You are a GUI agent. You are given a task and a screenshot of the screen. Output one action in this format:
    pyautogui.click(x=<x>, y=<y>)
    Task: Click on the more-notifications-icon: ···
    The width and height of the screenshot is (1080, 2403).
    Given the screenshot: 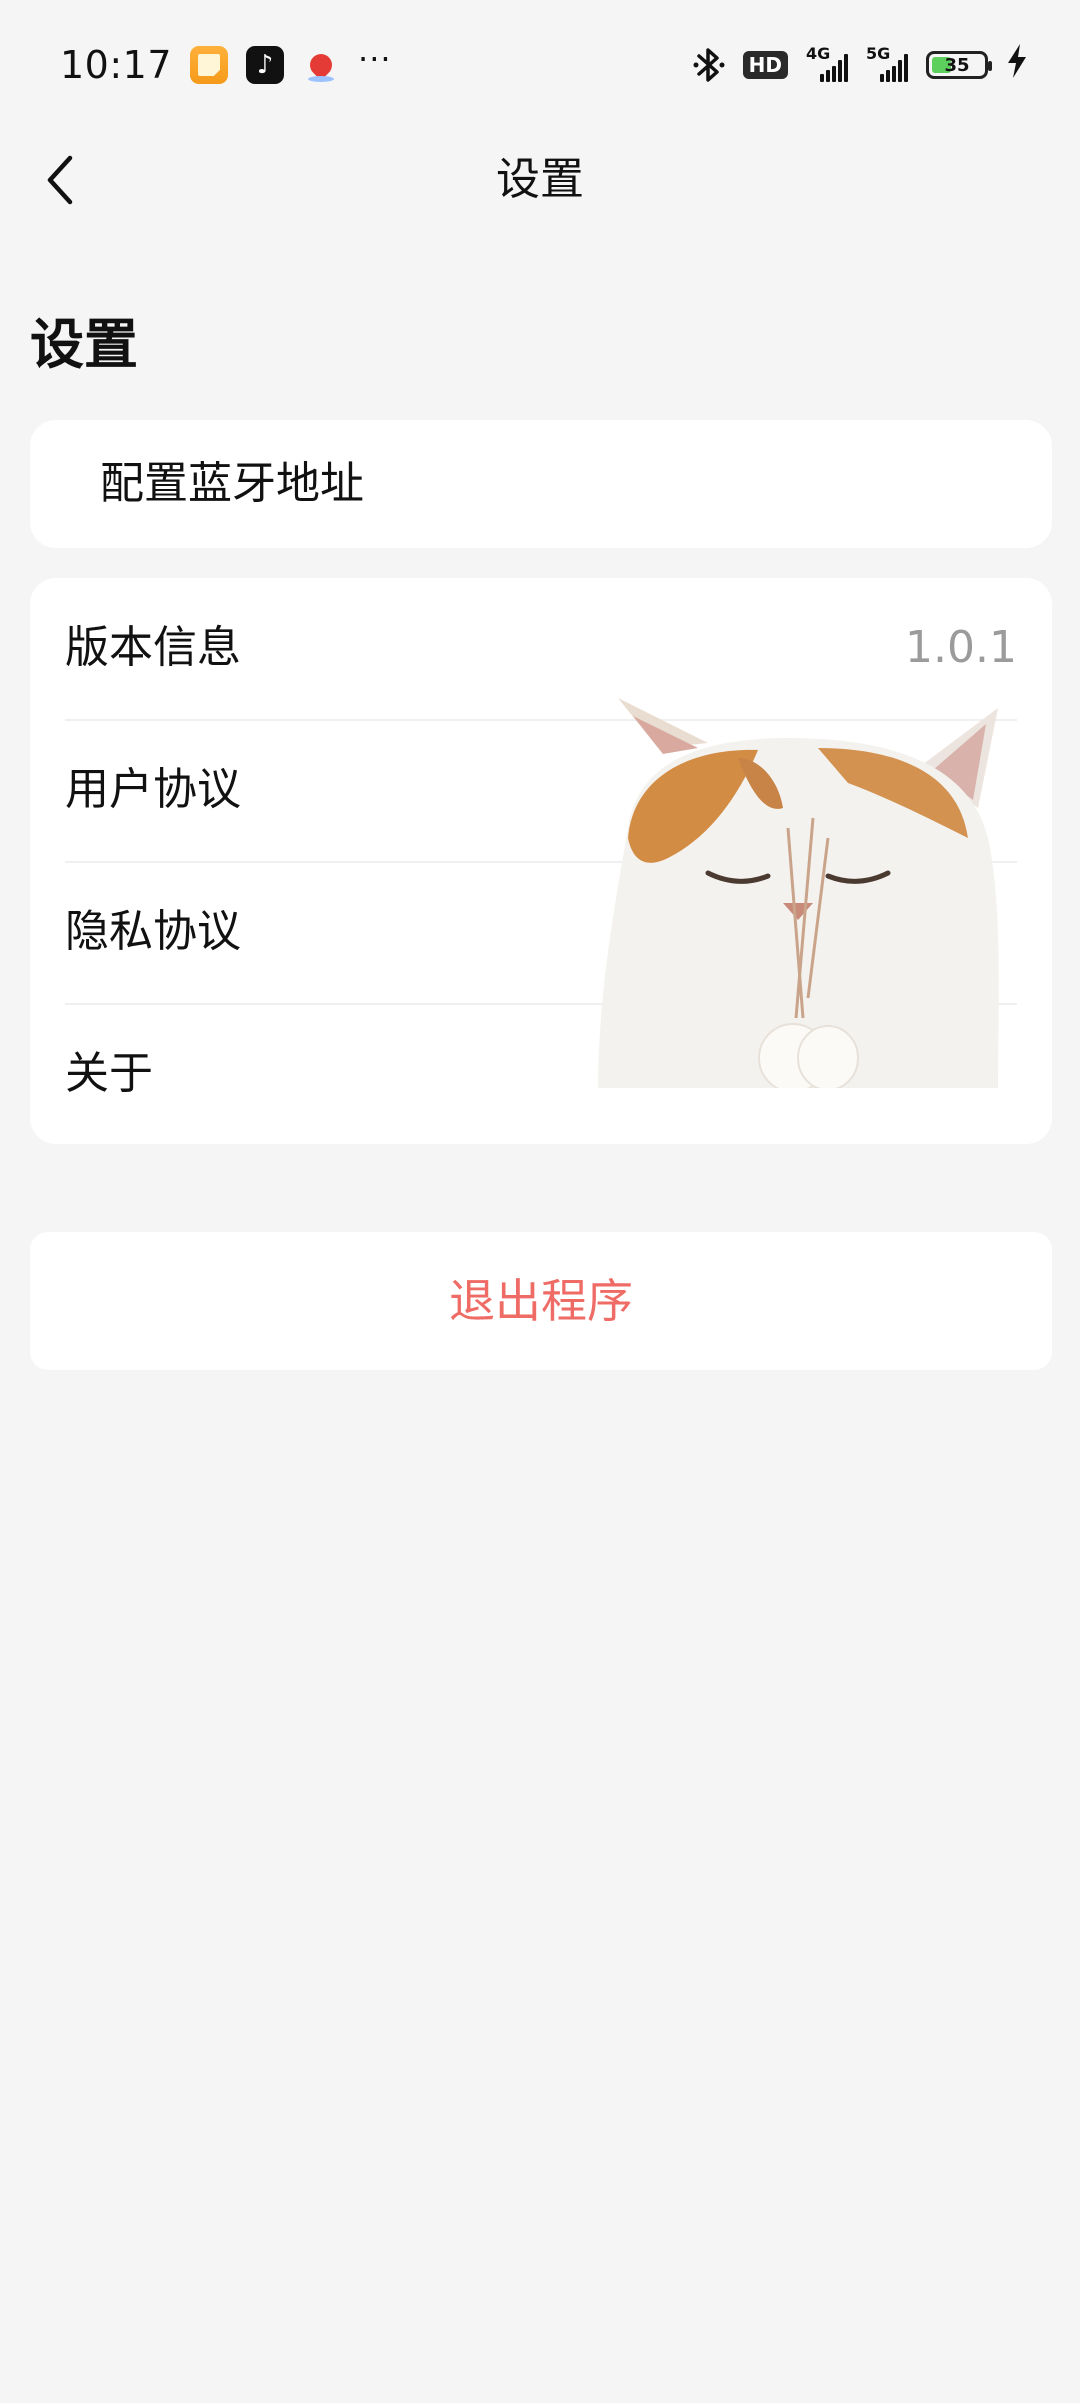 What is the action you would take?
    pyautogui.click(x=375, y=59)
    